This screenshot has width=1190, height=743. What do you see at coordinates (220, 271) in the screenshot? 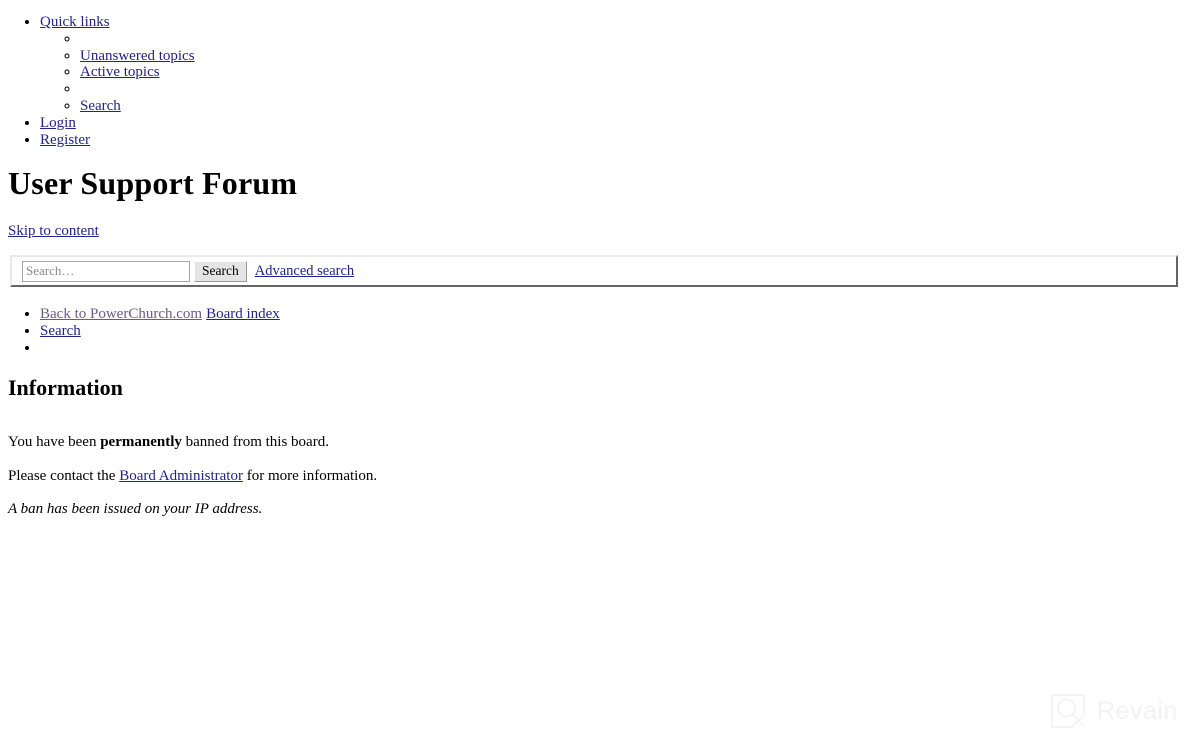
I see `search-button: Search` at bounding box center [220, 271].